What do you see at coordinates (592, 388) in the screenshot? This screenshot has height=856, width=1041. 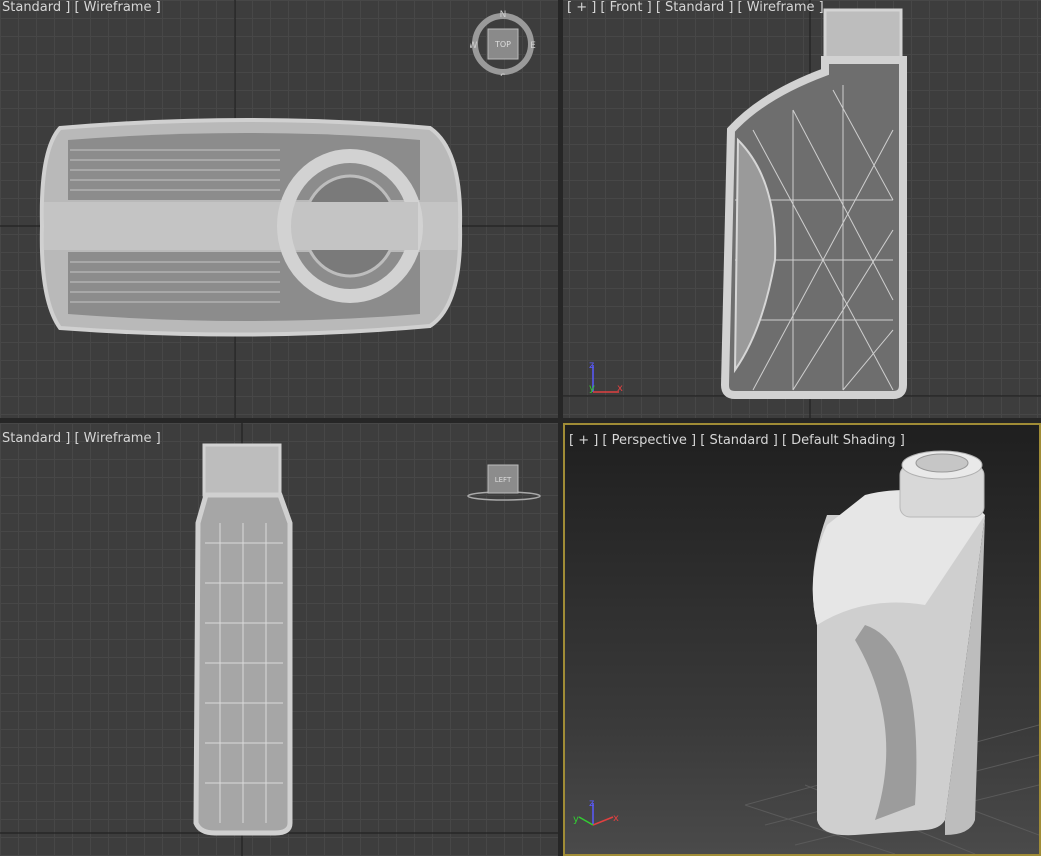 I see `axis-y-label: y` at bounding box center [592, 388].